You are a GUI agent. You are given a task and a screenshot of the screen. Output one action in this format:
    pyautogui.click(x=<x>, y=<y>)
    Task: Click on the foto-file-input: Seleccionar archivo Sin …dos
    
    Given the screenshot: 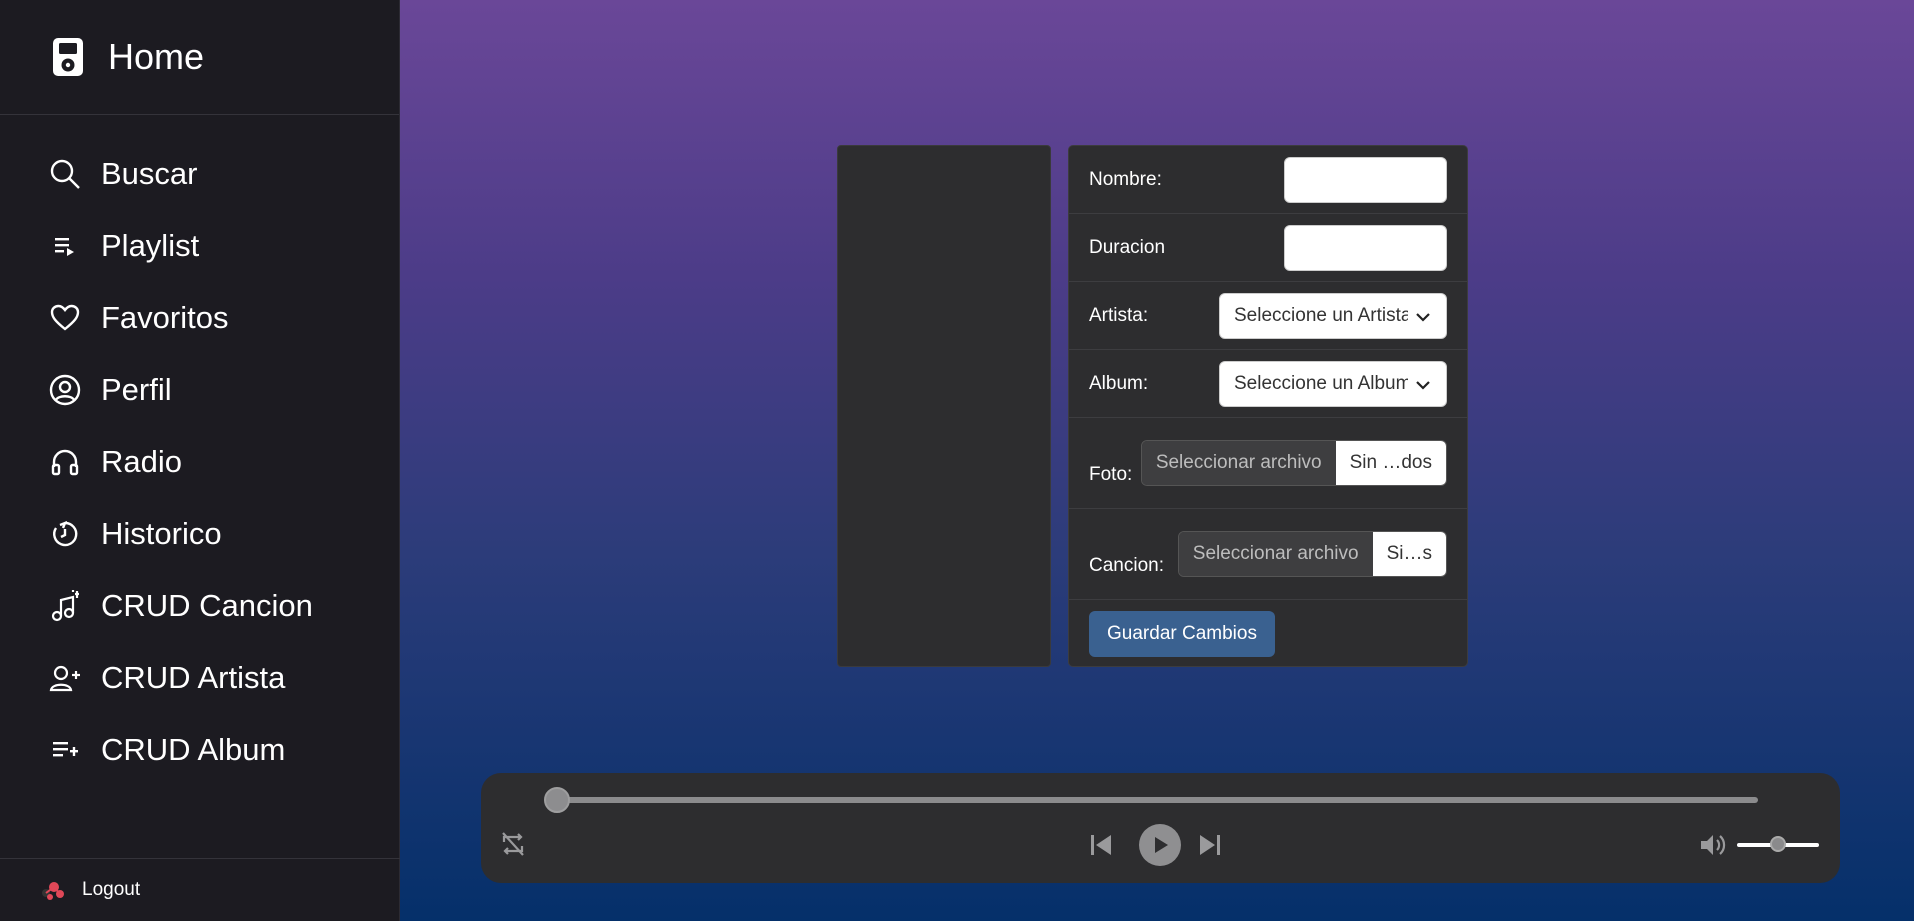 What is the action you would take?
    pyautogui.click(x=1293, y=463)
    